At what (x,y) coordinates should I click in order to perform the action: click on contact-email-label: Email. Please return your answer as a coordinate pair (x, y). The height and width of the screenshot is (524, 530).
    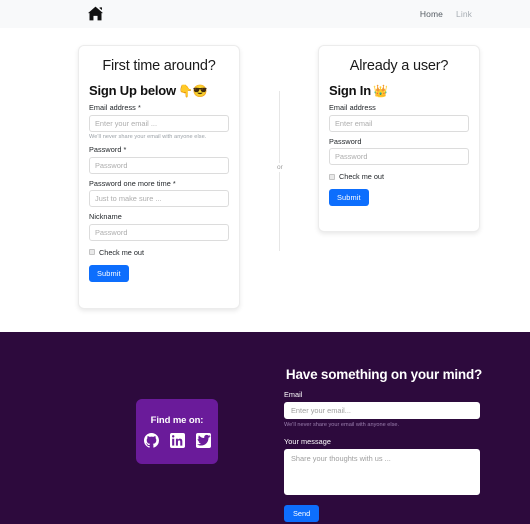
    Looking at the image, I should click on (293, 394).